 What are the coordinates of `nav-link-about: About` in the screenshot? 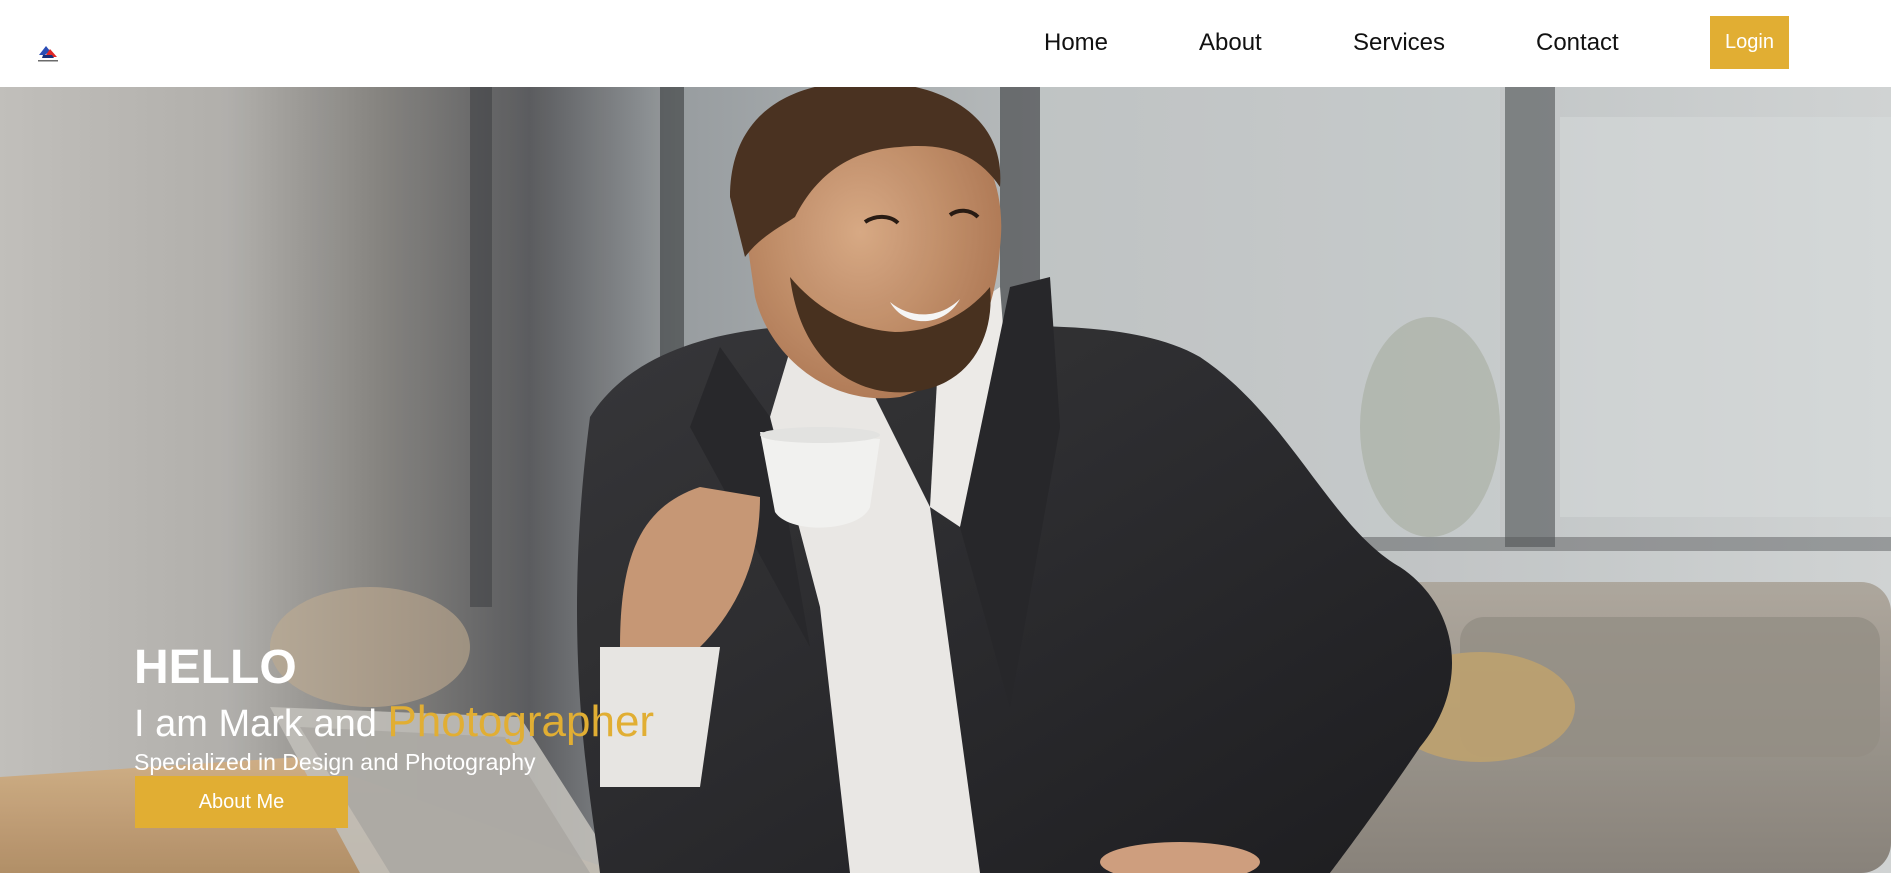 It's located at (1230, 43).